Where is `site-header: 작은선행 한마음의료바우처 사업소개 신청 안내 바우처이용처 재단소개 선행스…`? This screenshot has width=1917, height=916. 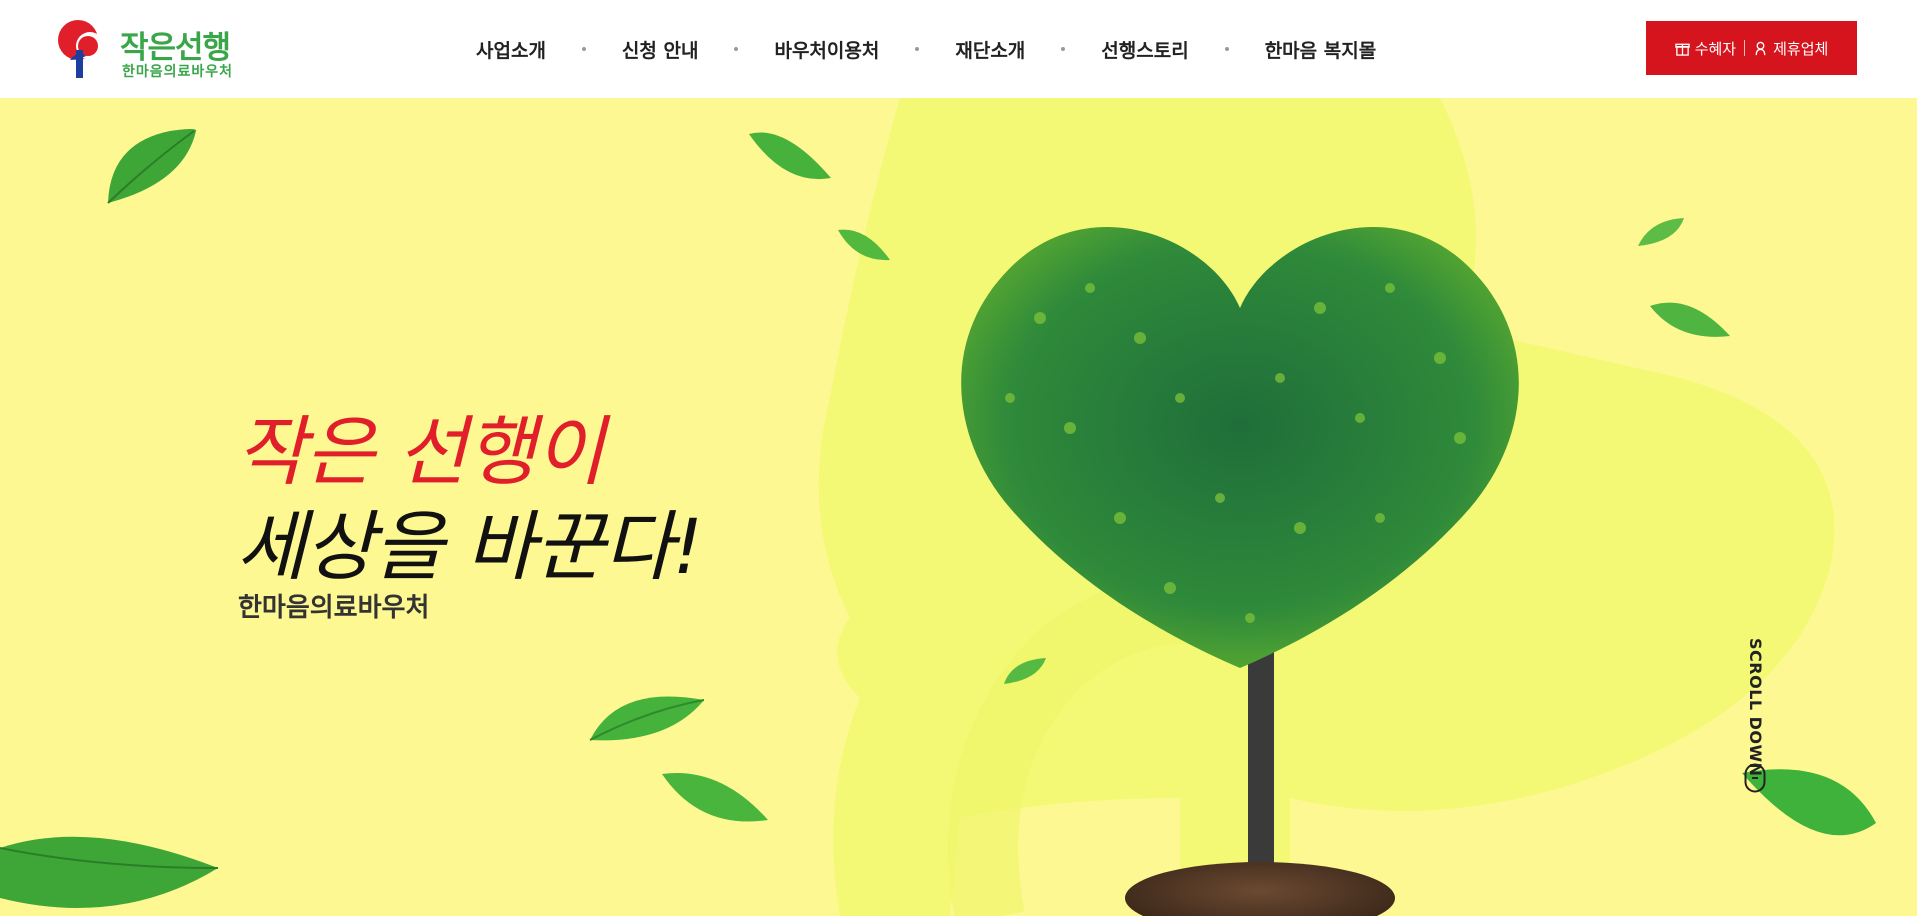 site-header: 작은선행 한마음의료바우처 사업소개 신청 안내 바우처이용처 재단소개 선행스… is located at coordinates (958, 49).